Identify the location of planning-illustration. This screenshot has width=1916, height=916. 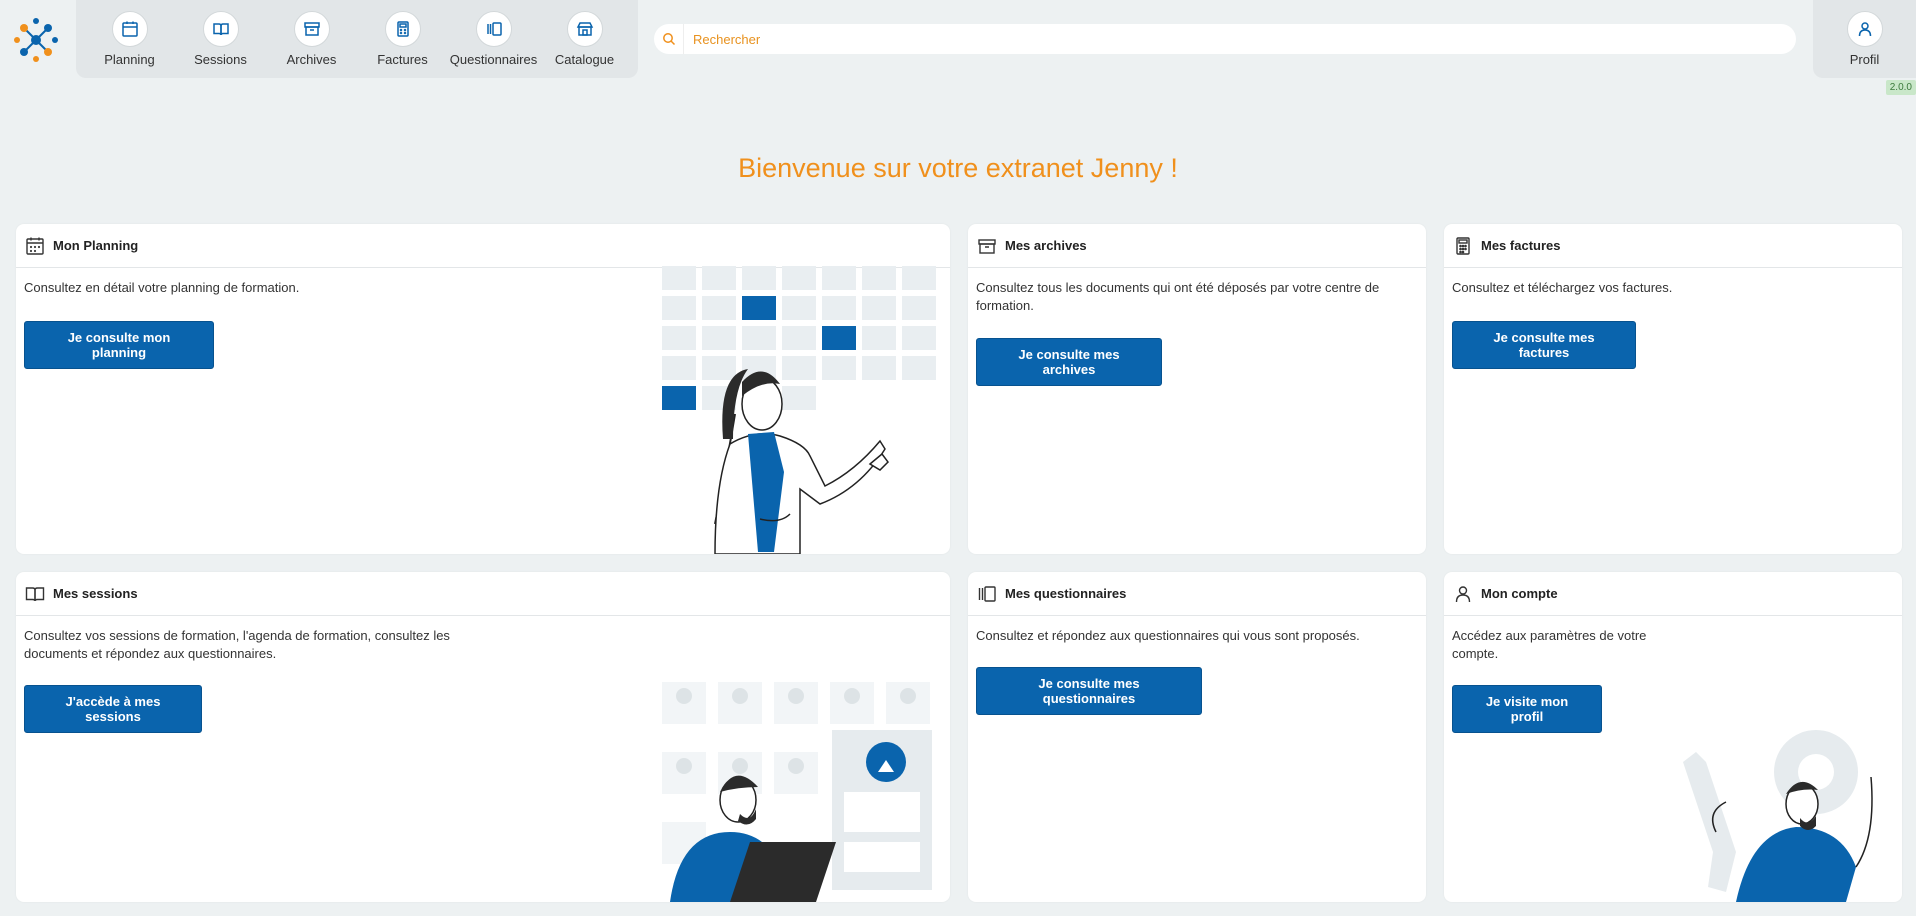
(799, 410).